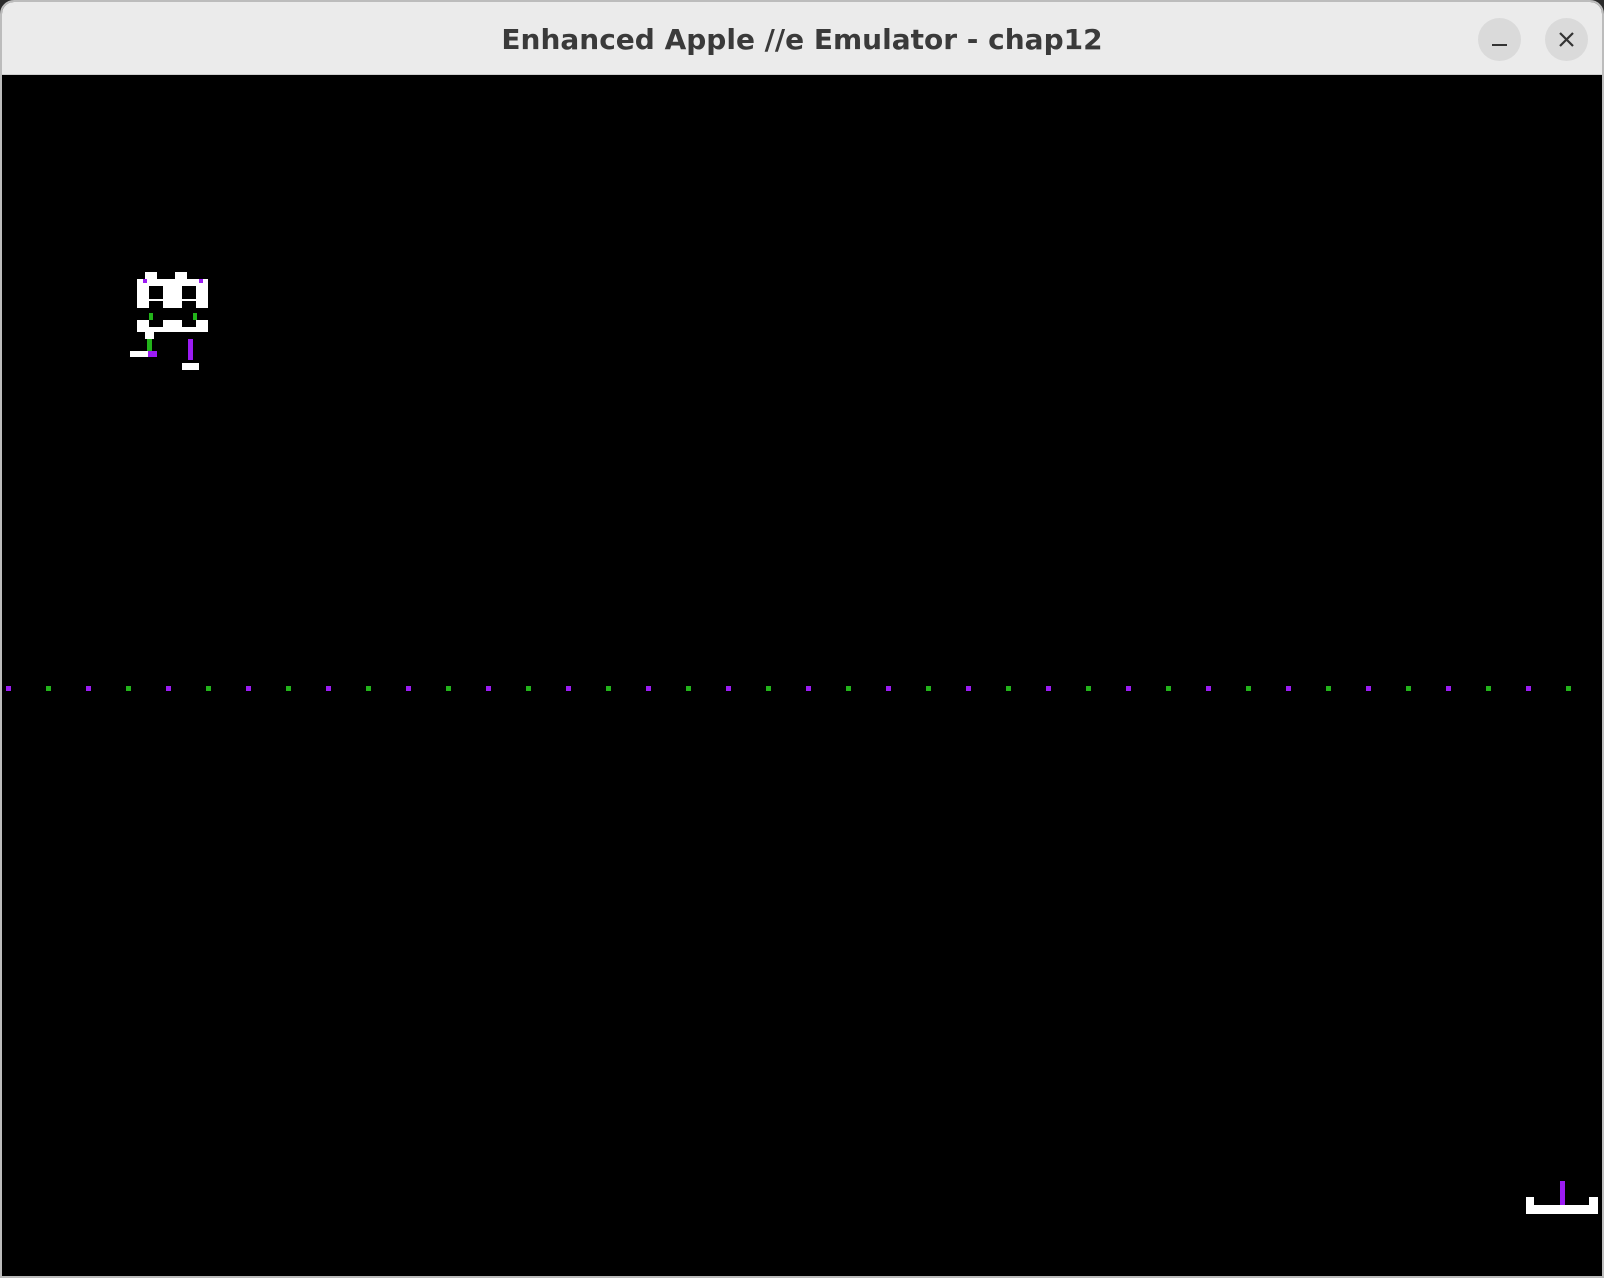  Describe the element at coordinates (1499, 45) in the screenshot. I see `minimize-icon` at that location.